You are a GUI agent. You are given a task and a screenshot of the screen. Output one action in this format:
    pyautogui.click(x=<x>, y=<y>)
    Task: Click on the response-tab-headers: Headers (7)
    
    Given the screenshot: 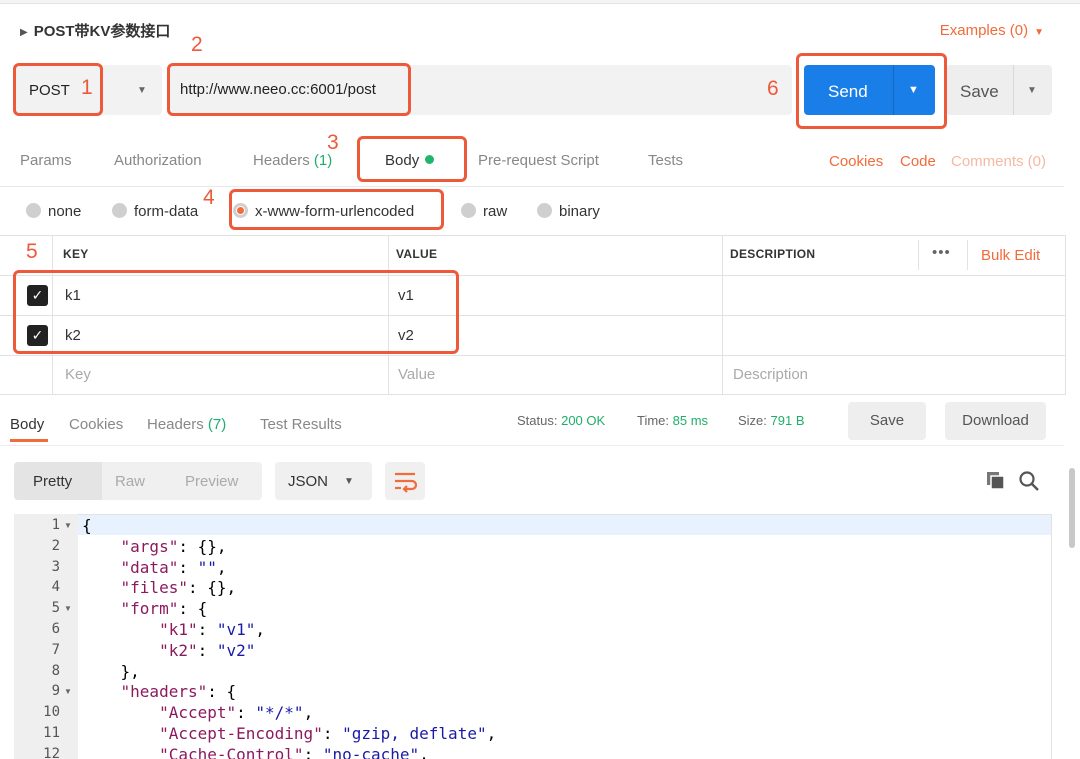 What is the action you would take?
    pyautogui.click(x=186, y=424)
    